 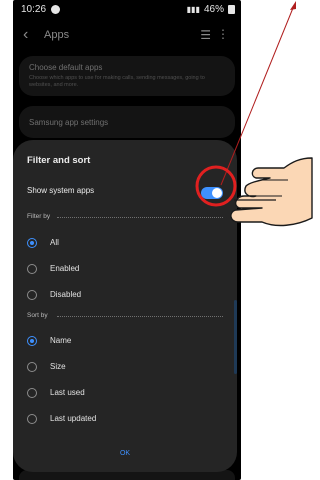 I want to click on annotation-arrow-head, so click(x=293, y=5).